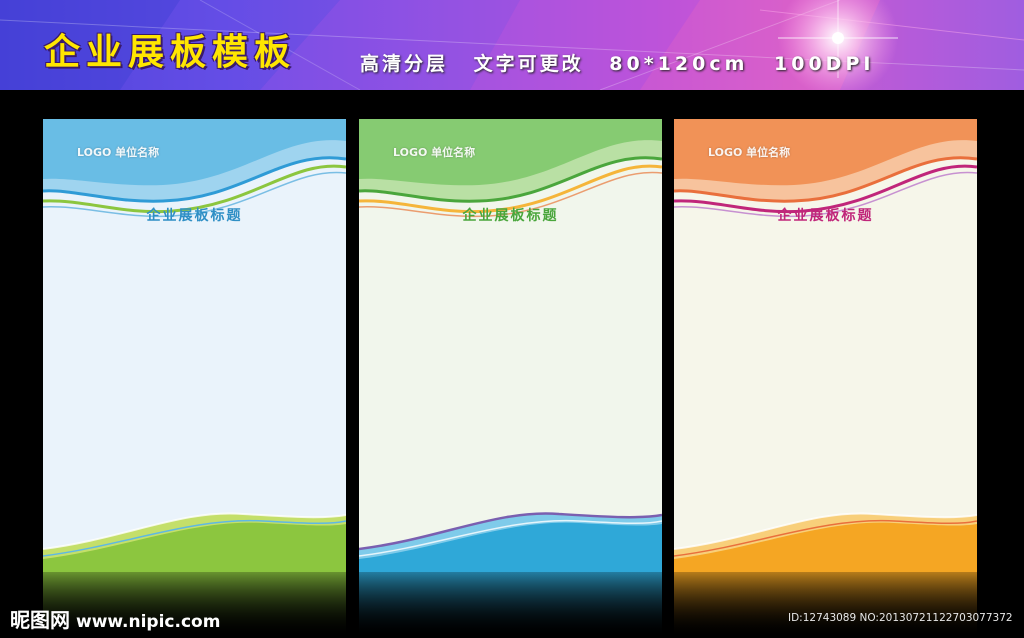  I want to click on board-orange-reflection, so click(825, 605).